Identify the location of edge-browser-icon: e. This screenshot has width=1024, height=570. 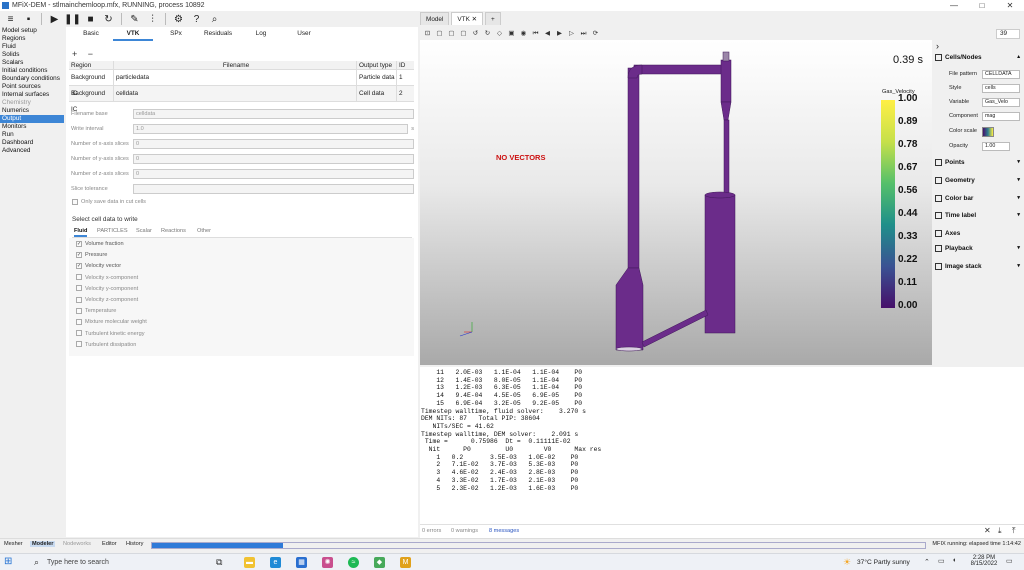
(275, 562).